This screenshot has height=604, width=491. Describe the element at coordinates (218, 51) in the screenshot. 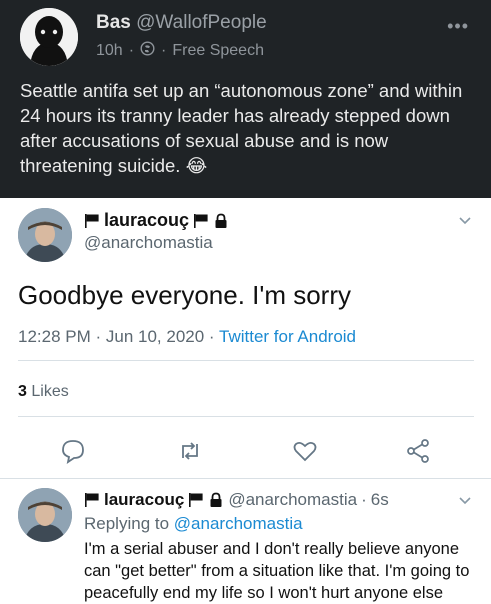

I see `circle-label: Free Speech` at that location.